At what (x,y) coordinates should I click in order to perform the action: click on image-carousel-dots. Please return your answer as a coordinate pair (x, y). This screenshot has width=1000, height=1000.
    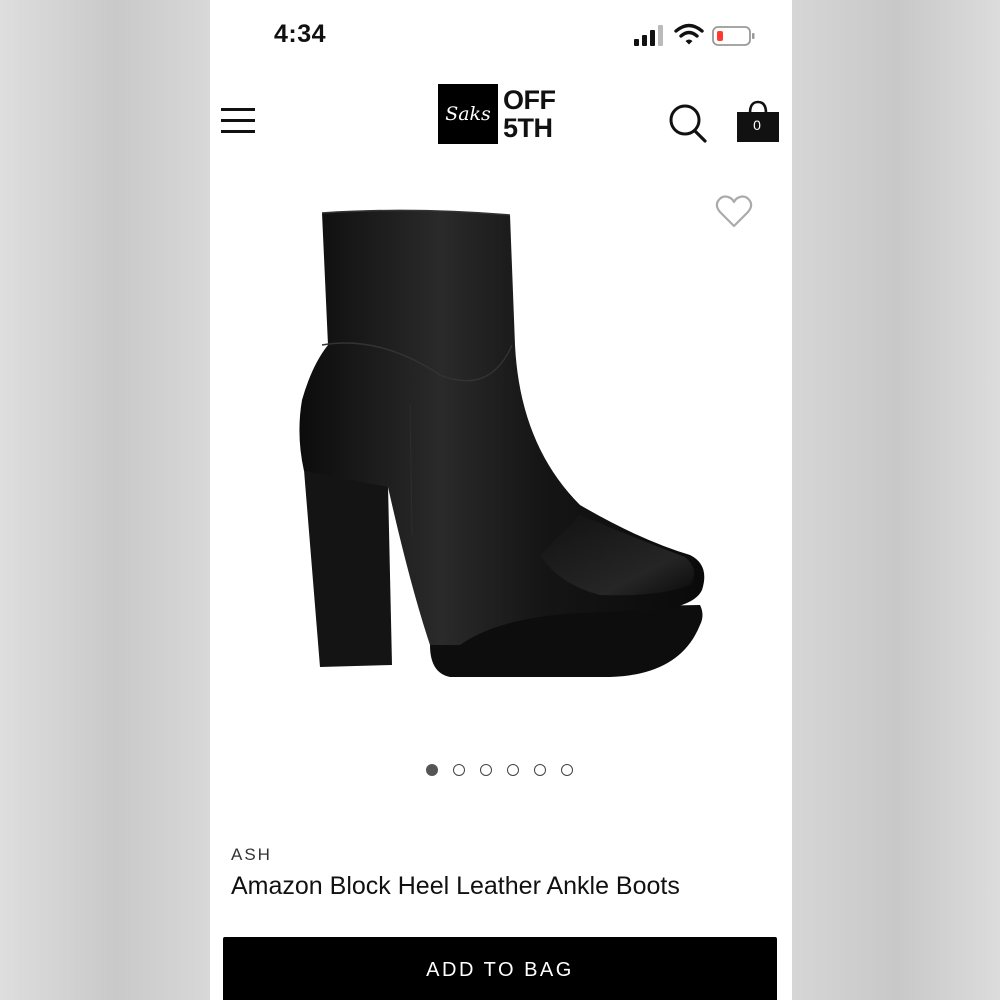
    Looking at the image, I should click on (506, 772).